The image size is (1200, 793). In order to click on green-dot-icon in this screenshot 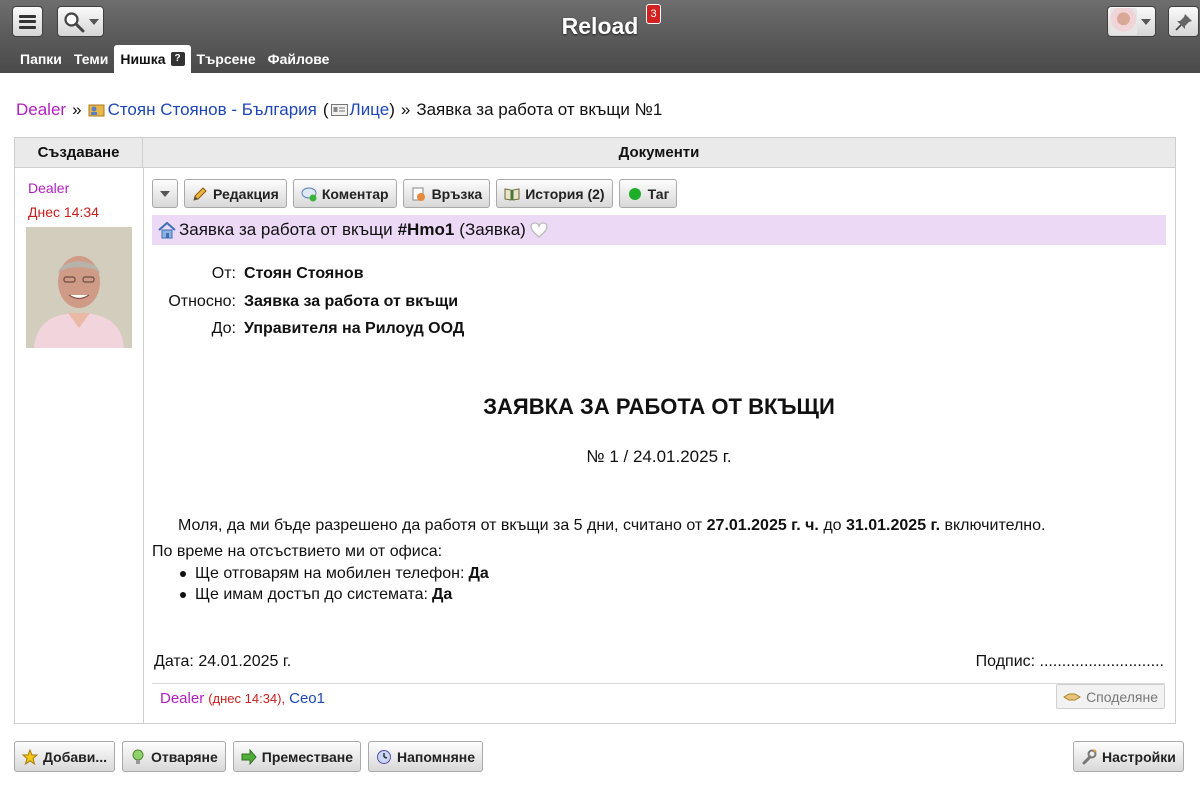, I will do `click(634, 193)`.